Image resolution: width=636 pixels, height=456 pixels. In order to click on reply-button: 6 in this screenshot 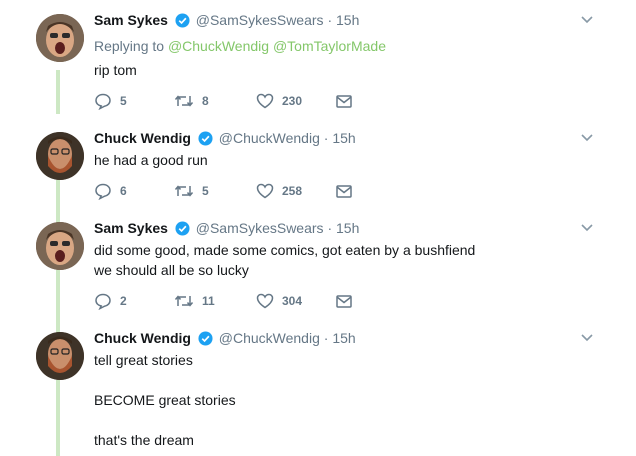, I will do `click(110, 191)`.